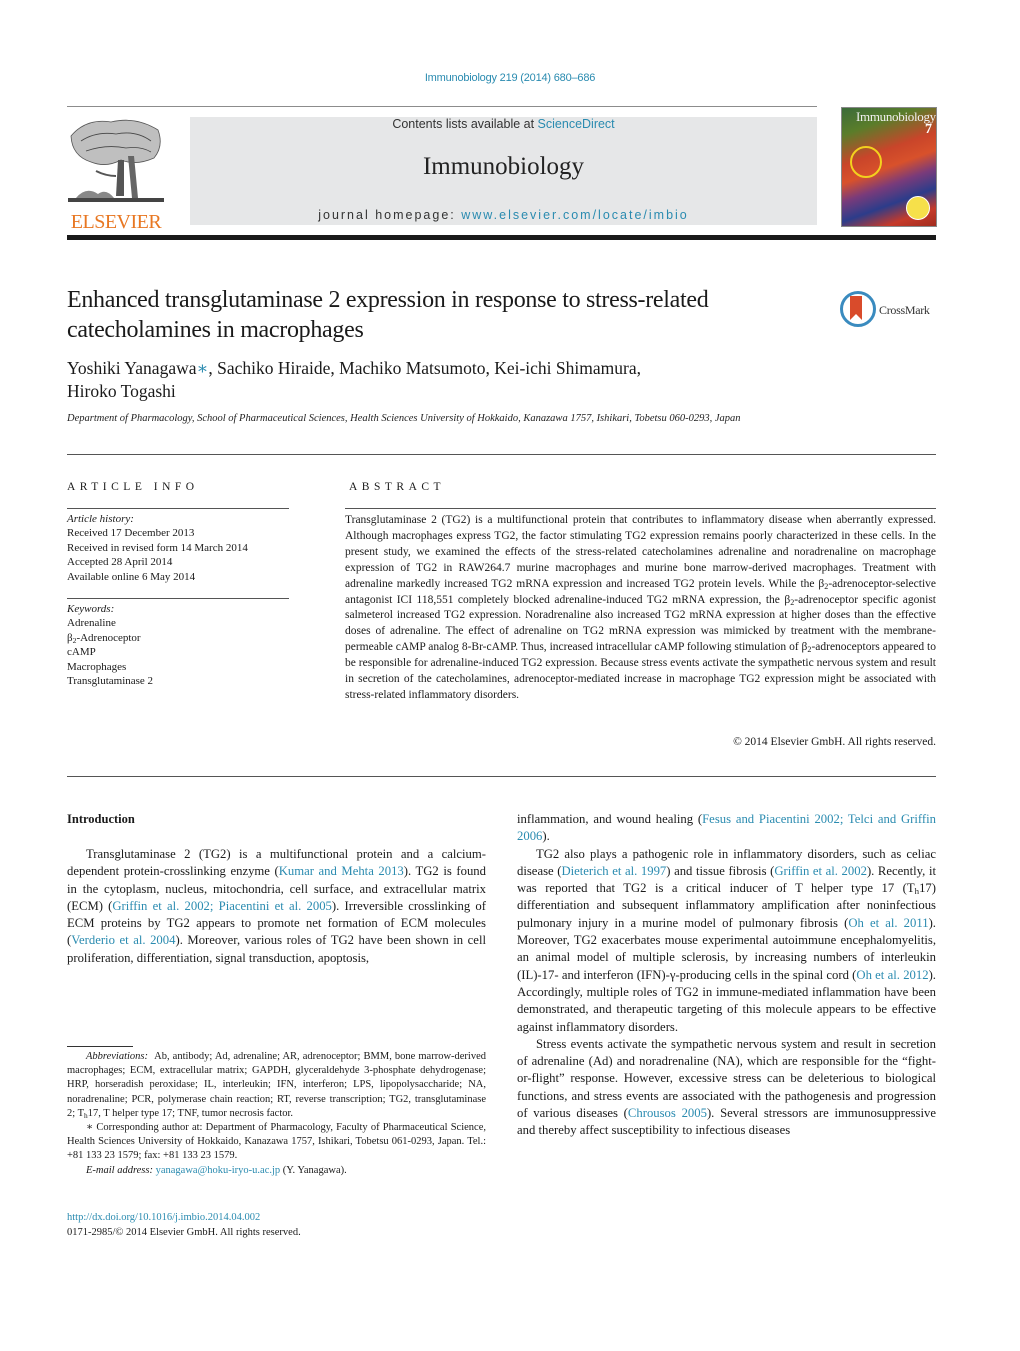  What do you see at coordinates (720, 870) in the screenshot?
I see `paragraph-text: ) and tissue fibrosis (` at bounding box center [720, 870].